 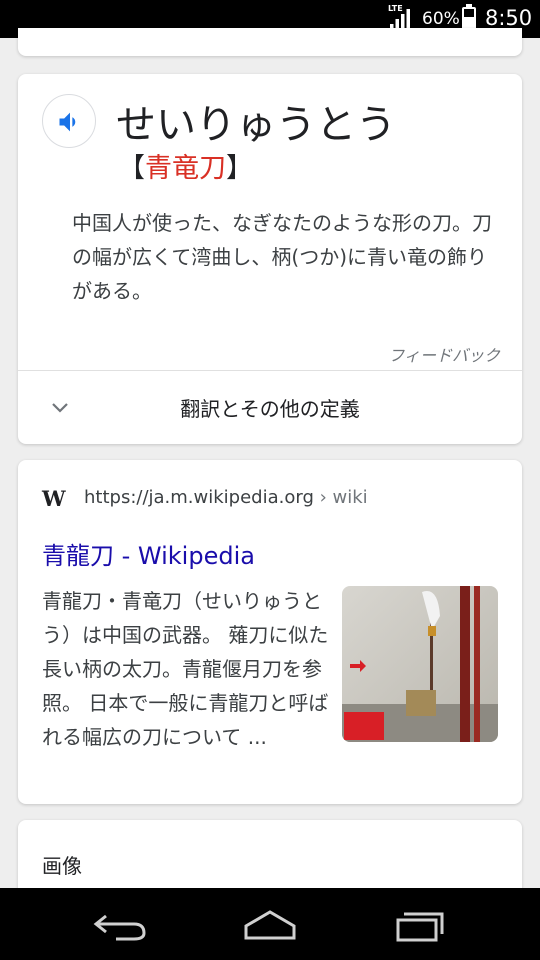 I want to click on speaker-icon, so click(x=67, y=122).